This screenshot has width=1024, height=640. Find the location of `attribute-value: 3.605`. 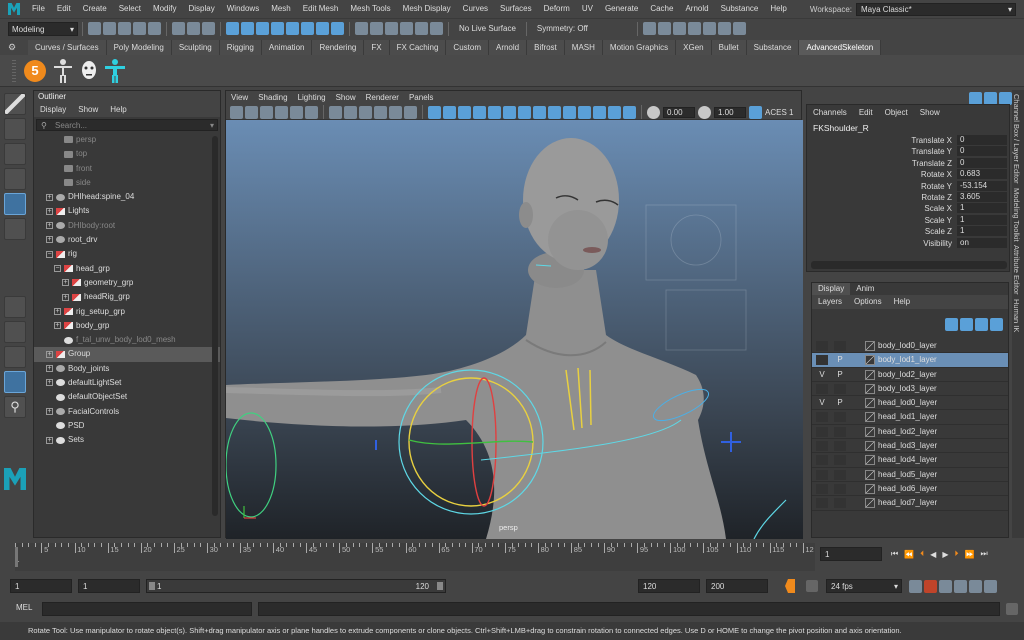

attribute-value: 3.605 is located at coordinates (982, 196).